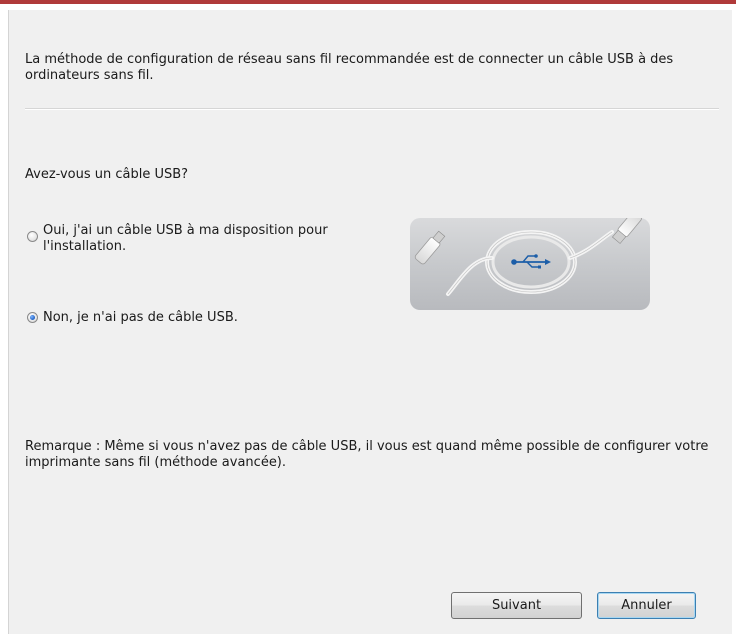 This screenshot has width=736, height=634. Describe the element at coordinates (140, 318) in the screenshot. I see `option-no-label: Non, je n'ai pas de câble USB.` at that location.